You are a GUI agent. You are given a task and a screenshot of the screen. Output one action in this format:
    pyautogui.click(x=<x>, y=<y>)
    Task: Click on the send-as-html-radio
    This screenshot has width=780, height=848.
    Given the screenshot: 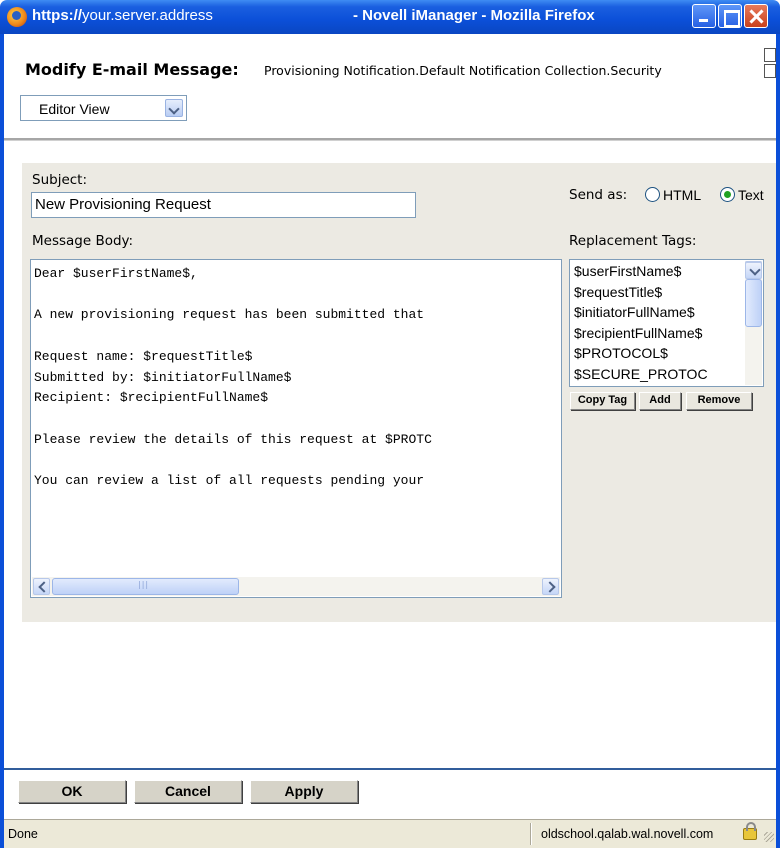 What is the action you would take?
    pyautogui.click(x=652, y=194)
    